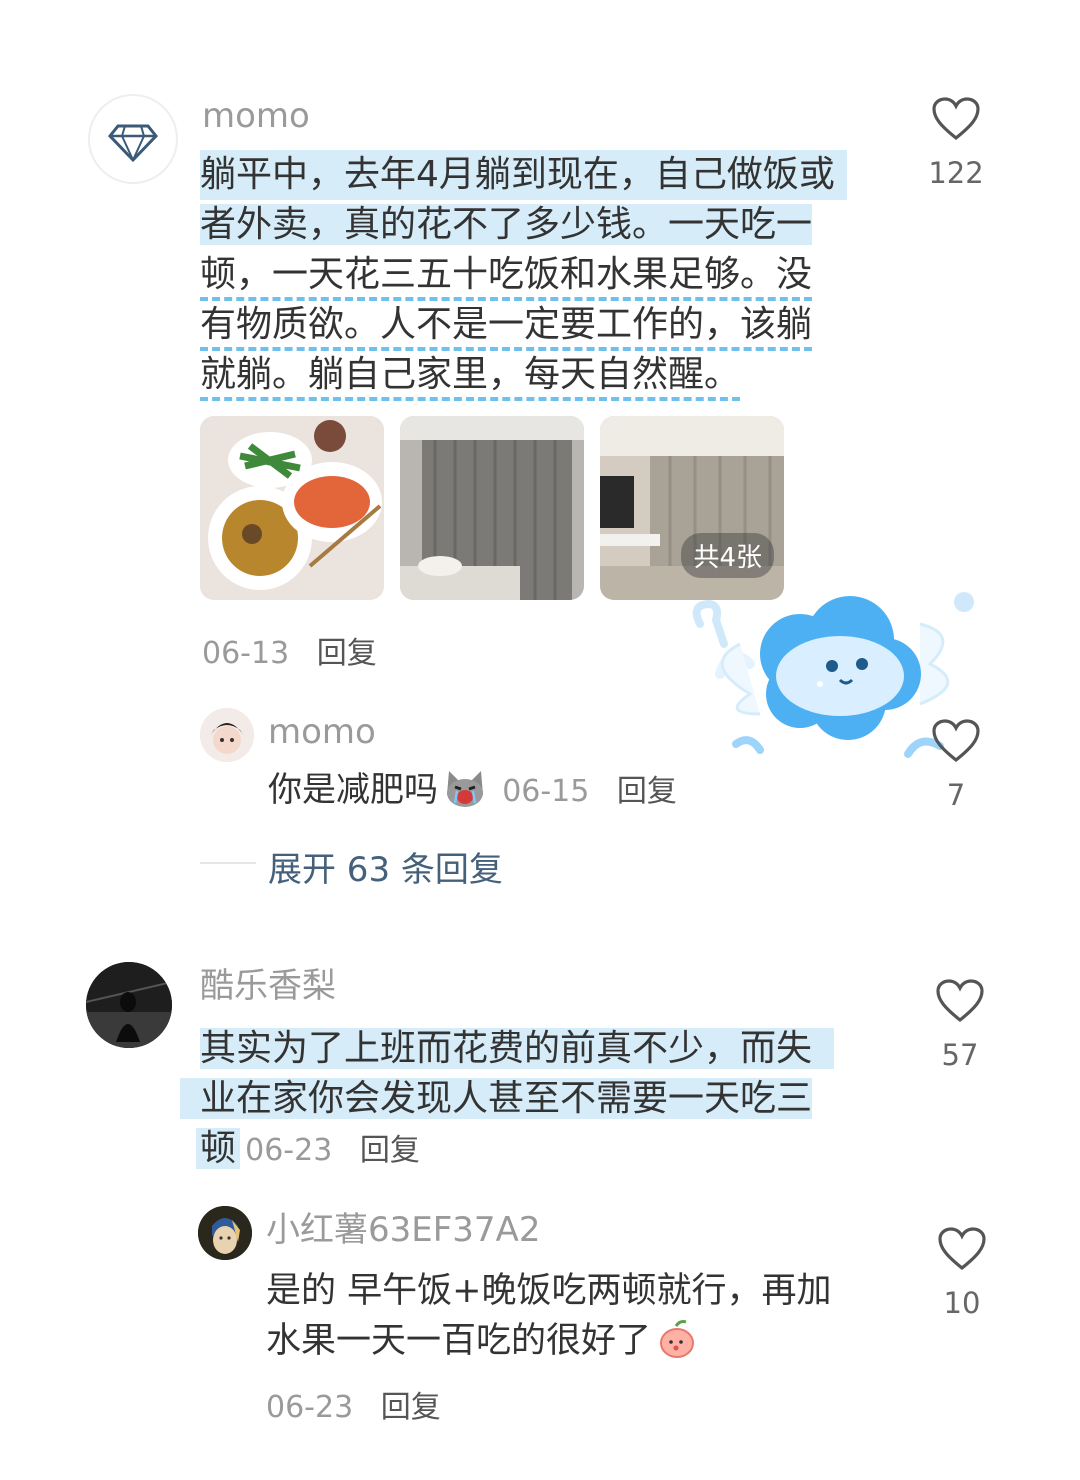 This screenshot has height=1480, width=1080. I want to click on like-button: 10, so click(962, 1273).